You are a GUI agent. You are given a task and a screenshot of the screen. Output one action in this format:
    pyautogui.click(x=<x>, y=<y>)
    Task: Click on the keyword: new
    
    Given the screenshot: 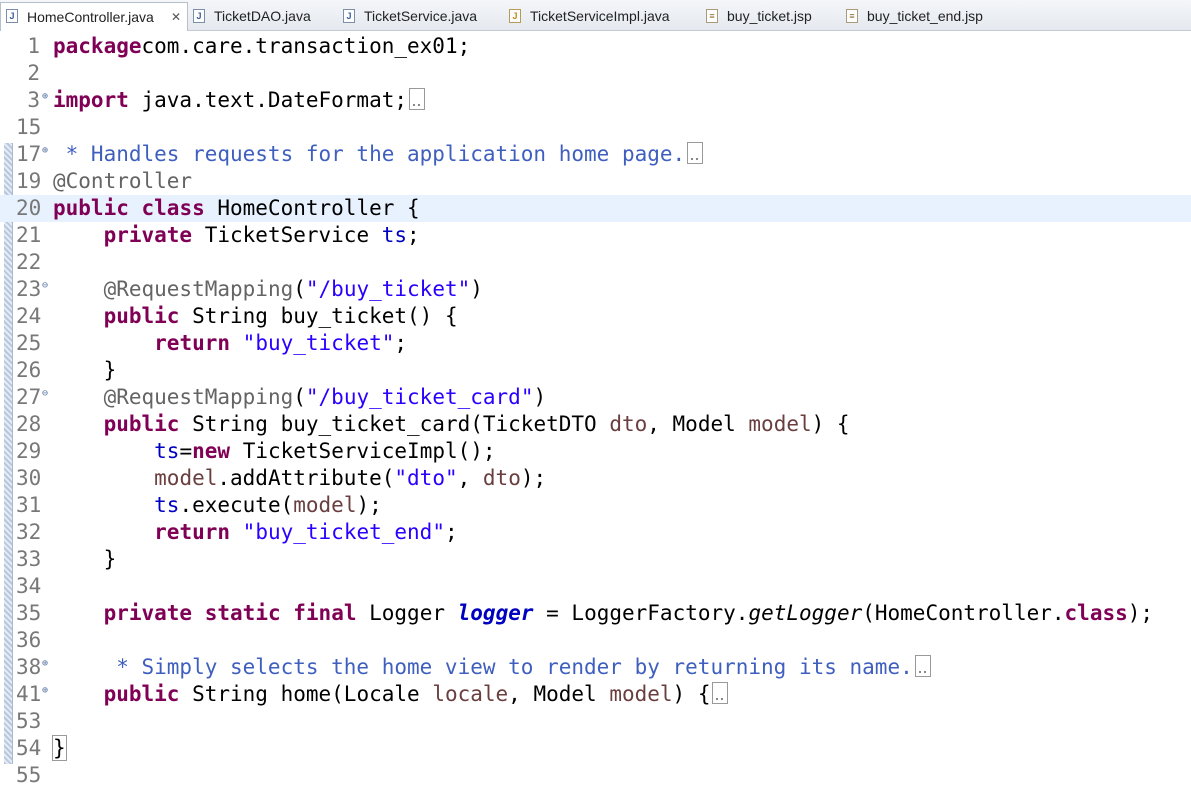 What is the action you would take?
    pyautogui.click(x=211, y=451)
    